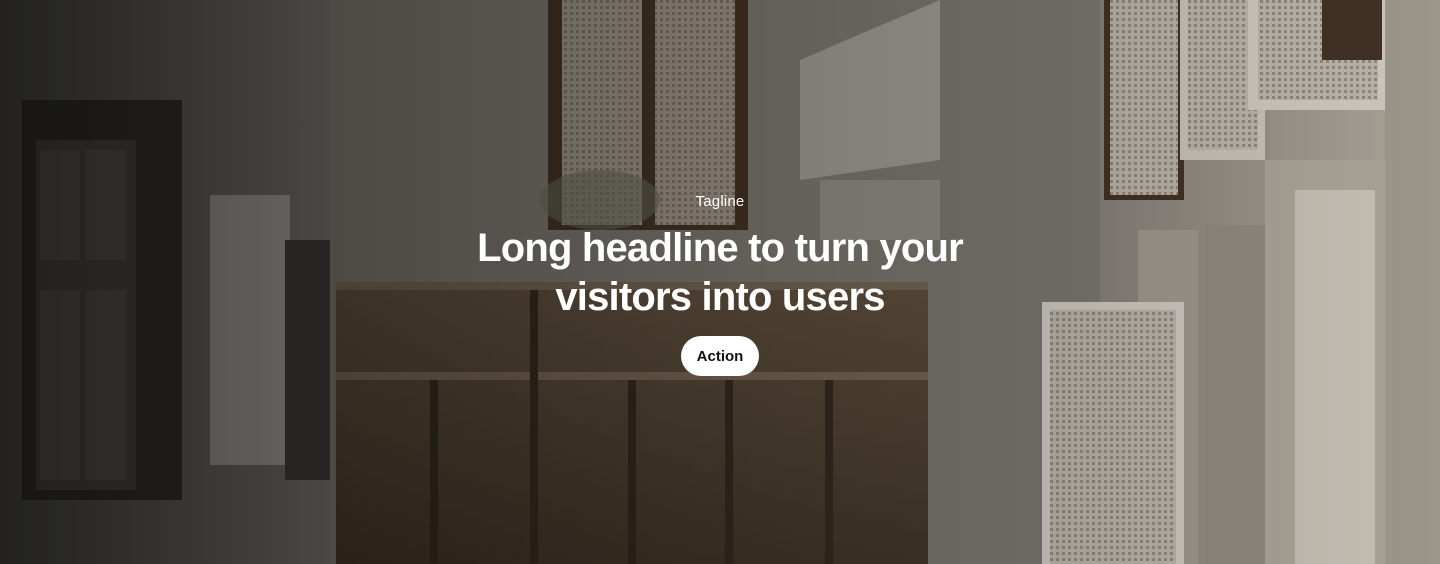 Image resolution: width=1440 pixels, height=564 pixels. Describe the element at coordinates (720, 201) in the screenshot. I see `hero-tagline: Tagline` at that location.